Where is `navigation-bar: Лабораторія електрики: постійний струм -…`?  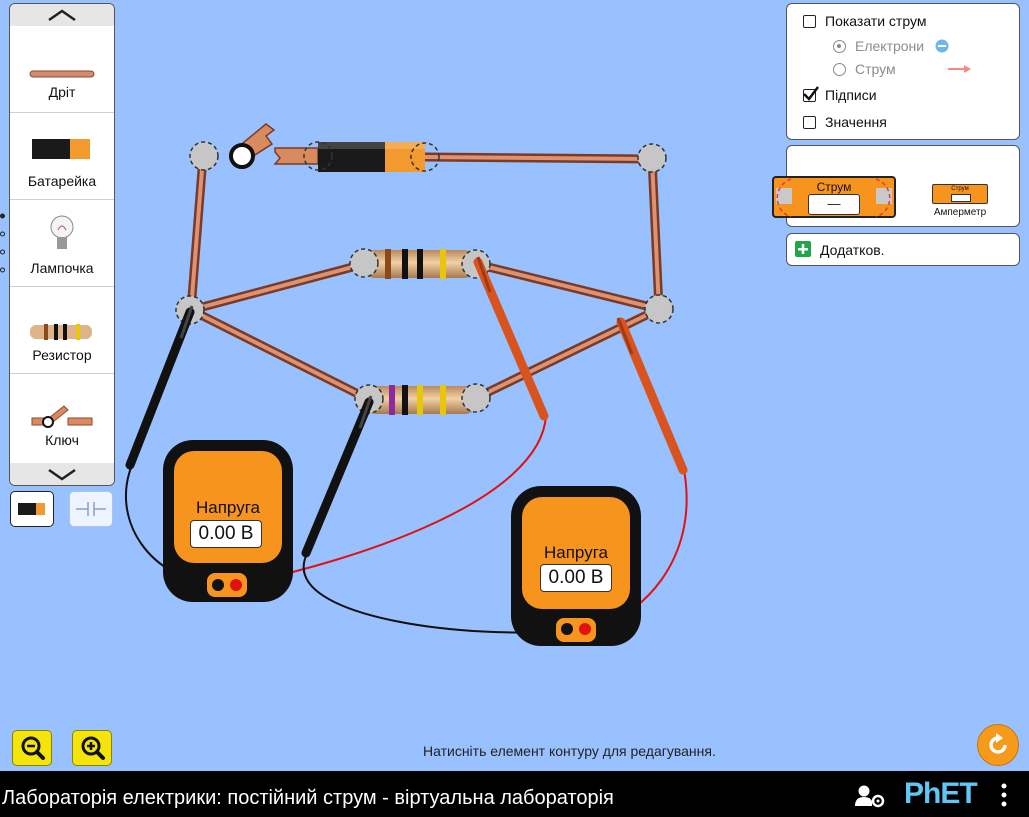 navigation-bar: Лабораторія електрики: постійний струм -… is located at coordinates (514, 794).